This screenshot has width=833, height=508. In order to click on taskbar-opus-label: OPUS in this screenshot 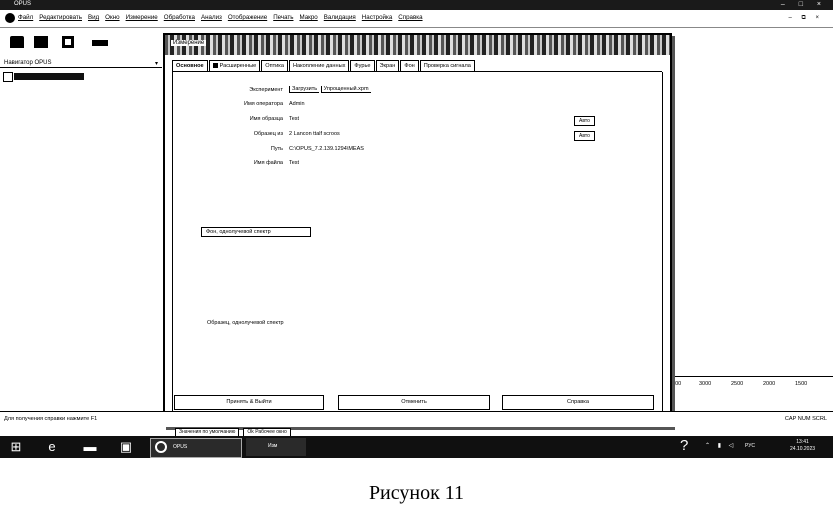, I will do `click(180, 447)`.